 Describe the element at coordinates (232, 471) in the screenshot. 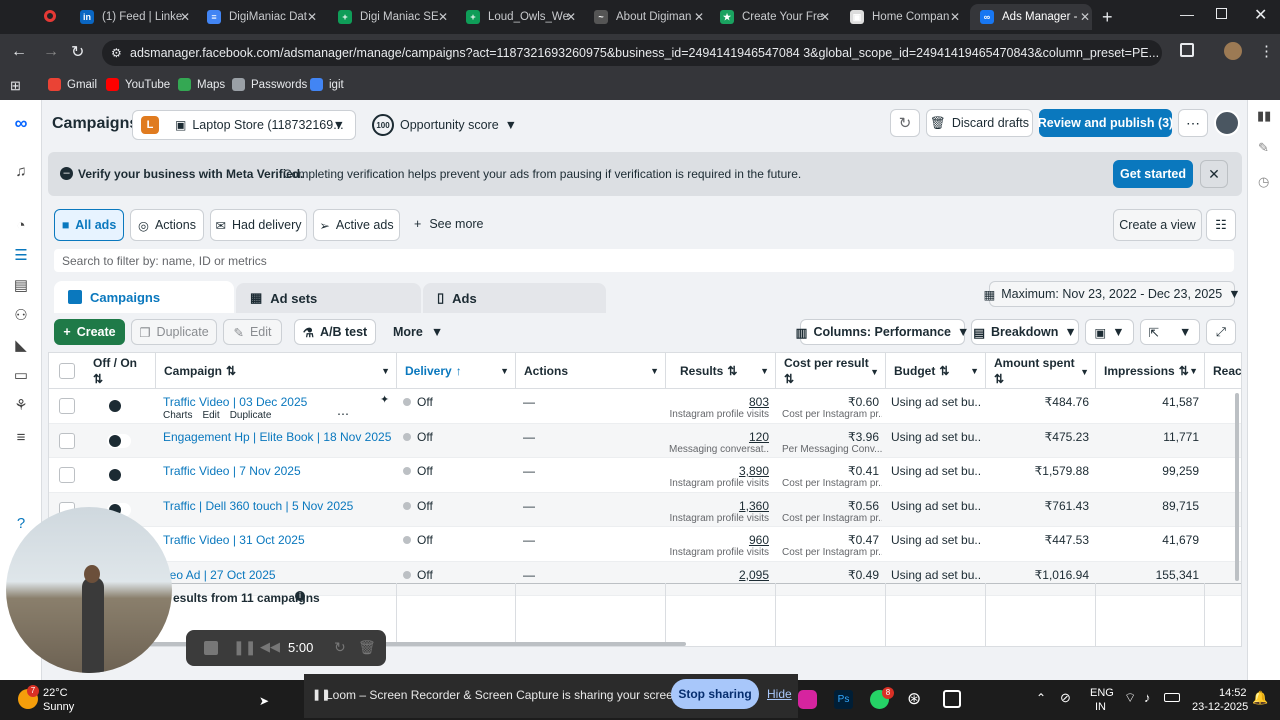

I see `campaign-name-link: Traffic Video | 7 Nov 2025` at that location.